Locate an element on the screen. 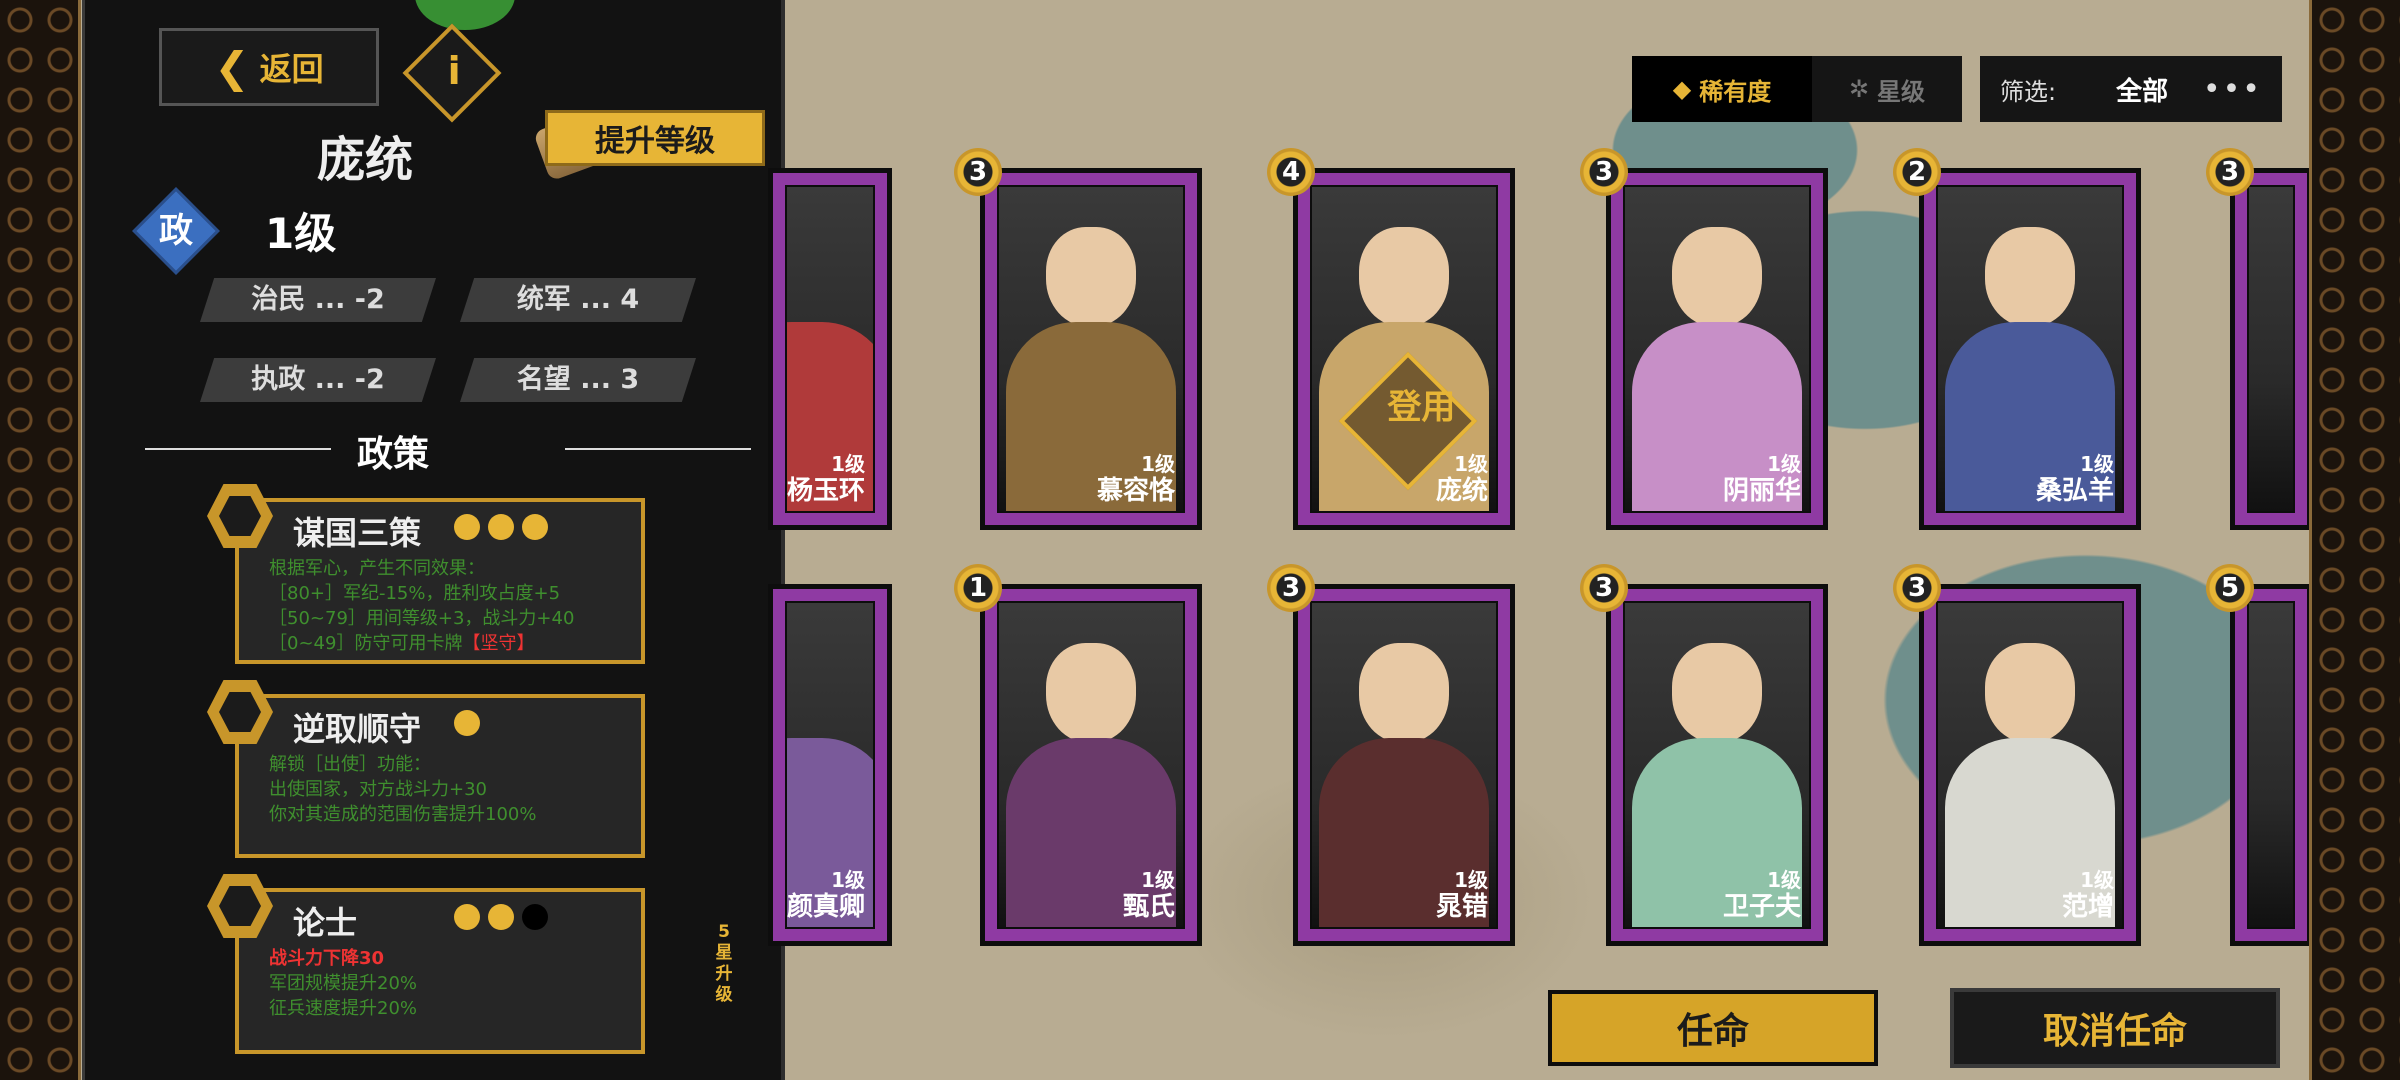 The image size is (2400, 1080). card-portrait: 1级 桑弘羊 is located at coordinates (2030, 349).